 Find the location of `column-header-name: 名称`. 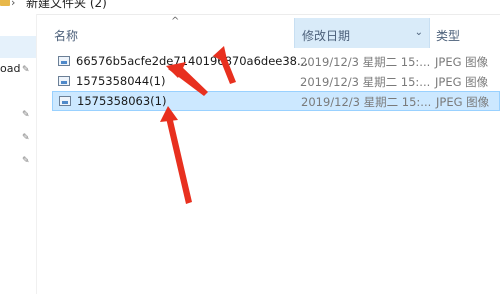

column-header-name: 名称 is located at coordinates (66, 35).